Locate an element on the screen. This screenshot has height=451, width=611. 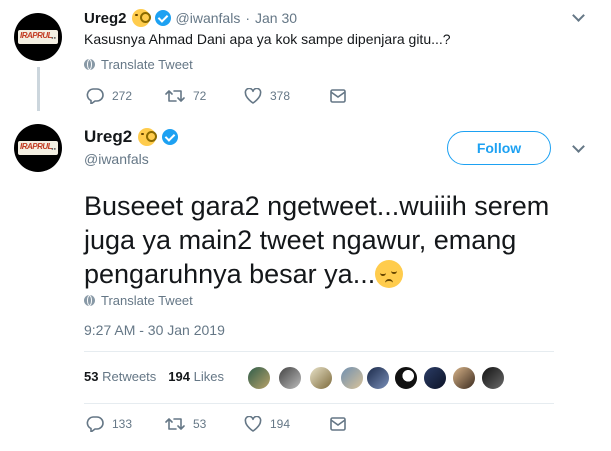
main-tweet-header: Ureg2 is located at coordinates (131, 137).